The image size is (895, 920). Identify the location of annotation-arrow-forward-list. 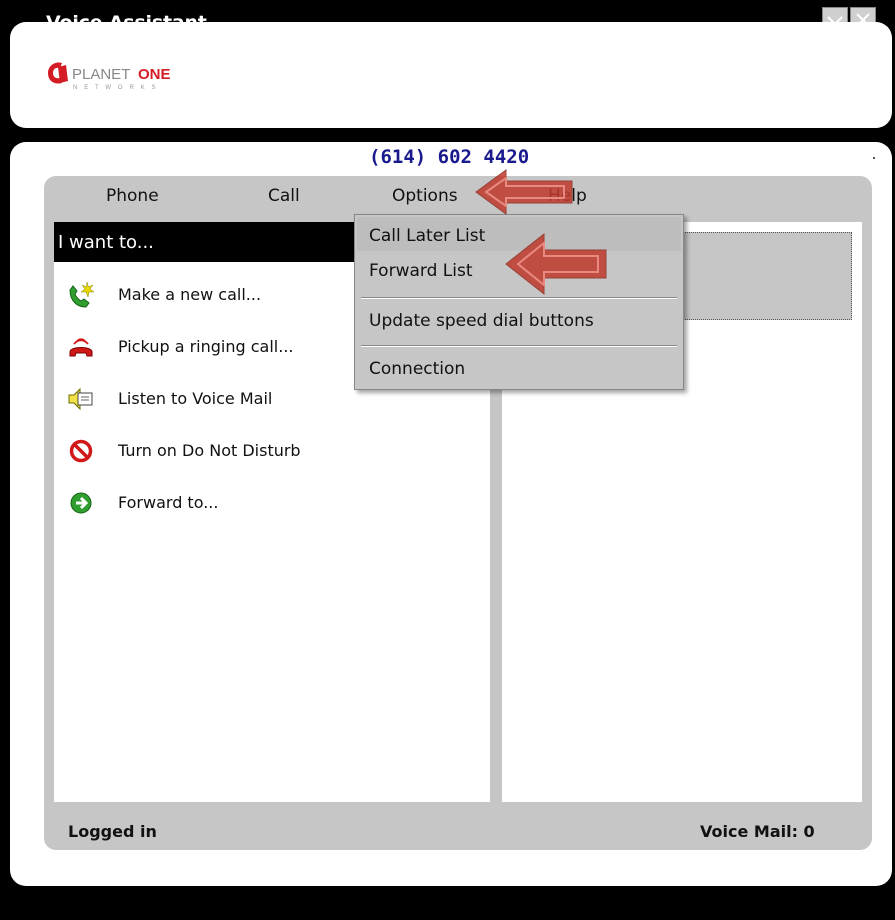
(556, 264).